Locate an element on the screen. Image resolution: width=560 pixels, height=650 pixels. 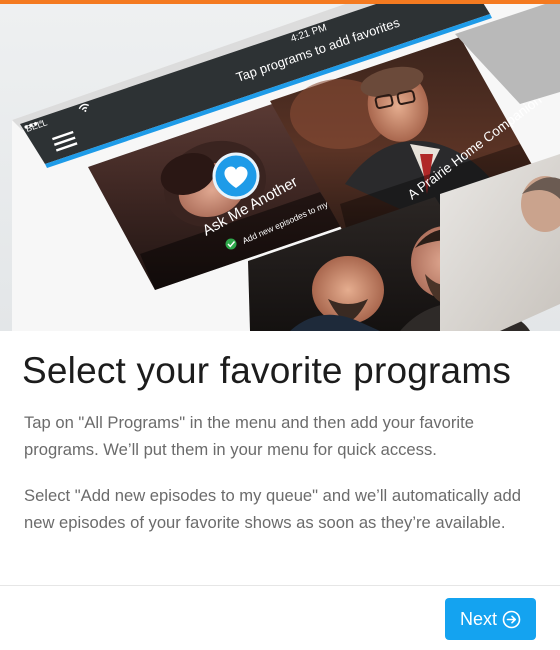
footer-divider is located at coordinates (280, 585).